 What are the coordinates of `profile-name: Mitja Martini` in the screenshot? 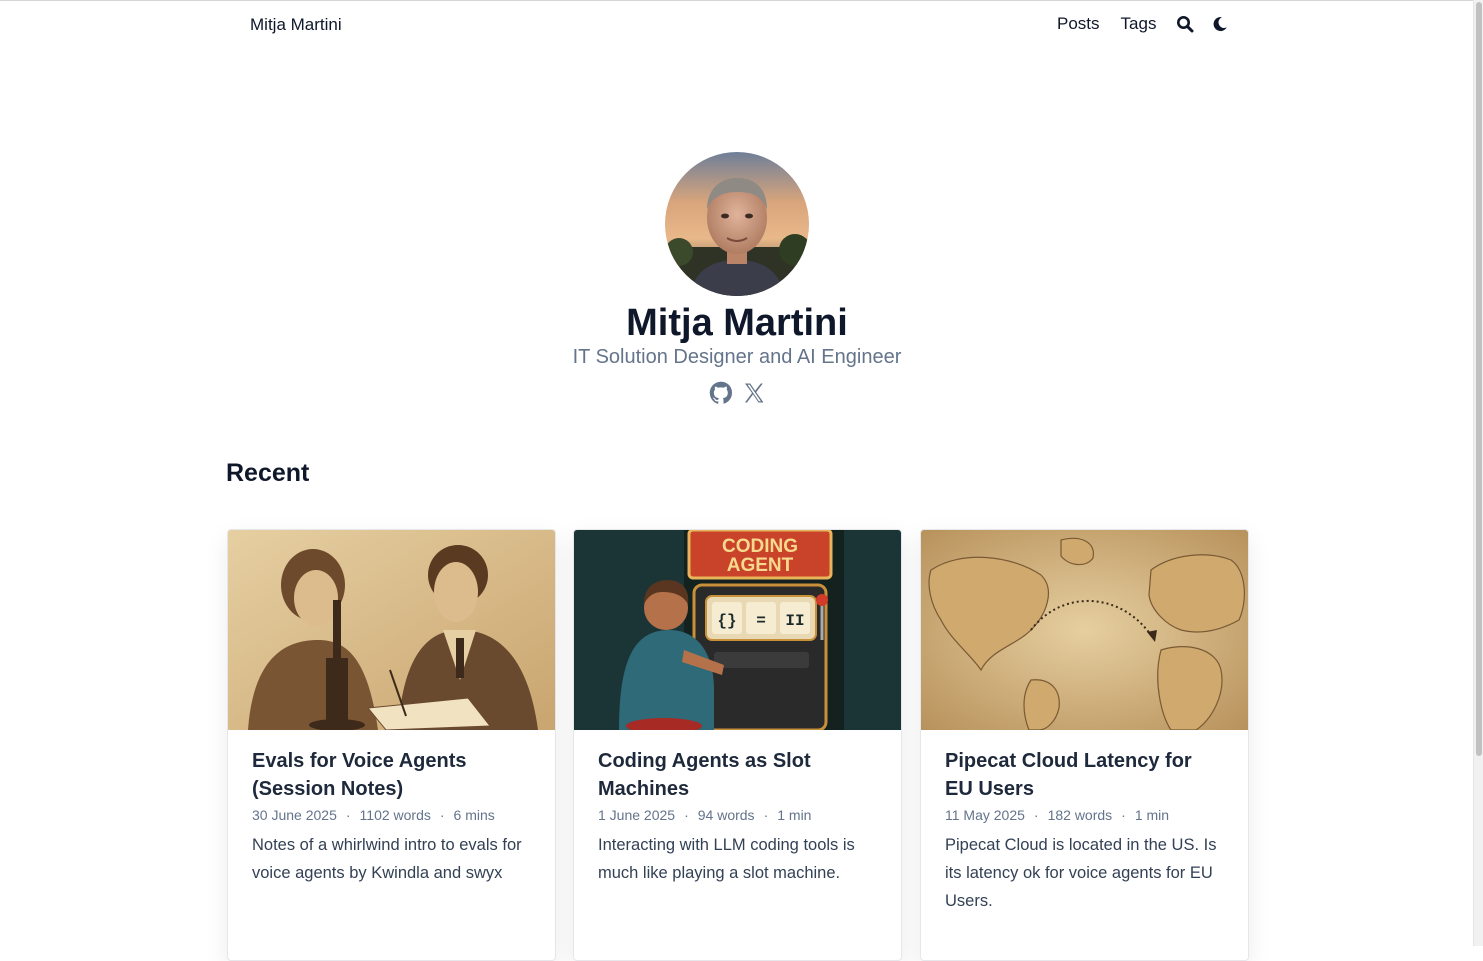 It's located at (737, 323).